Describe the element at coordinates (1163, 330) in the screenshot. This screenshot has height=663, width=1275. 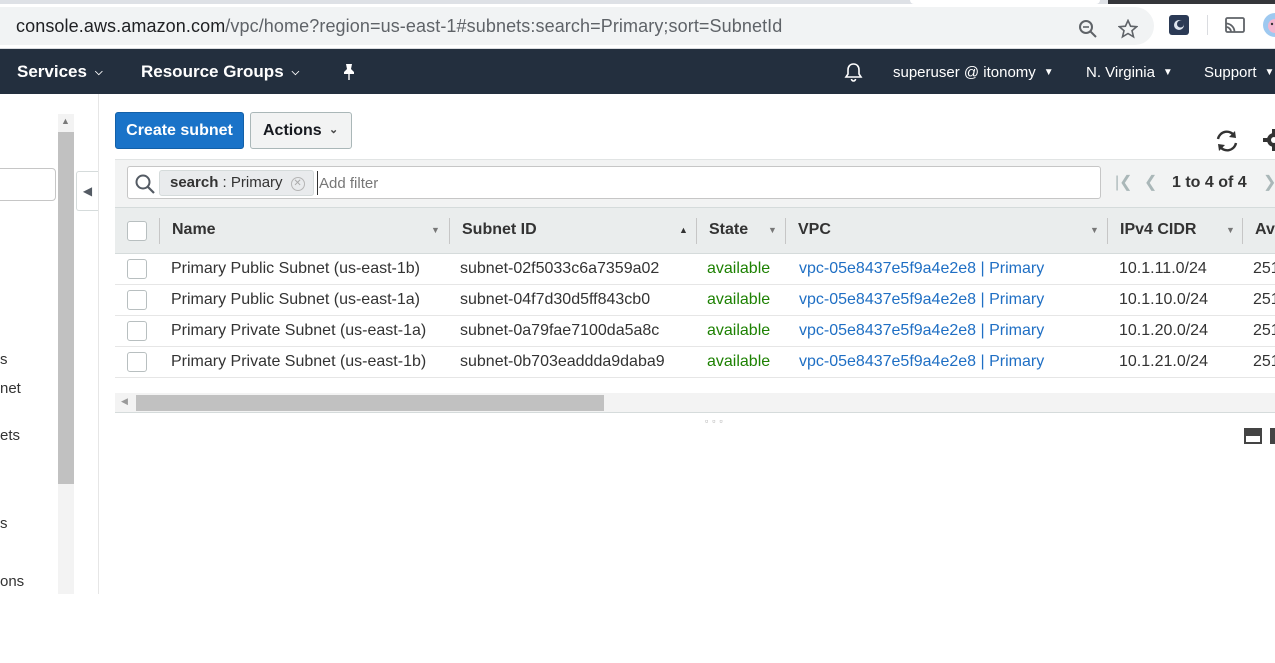
I see `cell-ipv4-cidr: 10.1.20.0/24` at that location.